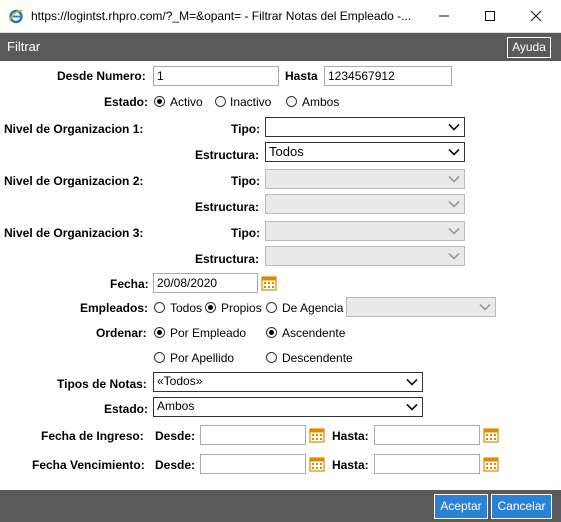 This screenshot has height=522, width=561. What do you see at coordinates (216, 76) in the screenshot?
I see `desde-numero-input: 1` at bounding box center [216, 76].